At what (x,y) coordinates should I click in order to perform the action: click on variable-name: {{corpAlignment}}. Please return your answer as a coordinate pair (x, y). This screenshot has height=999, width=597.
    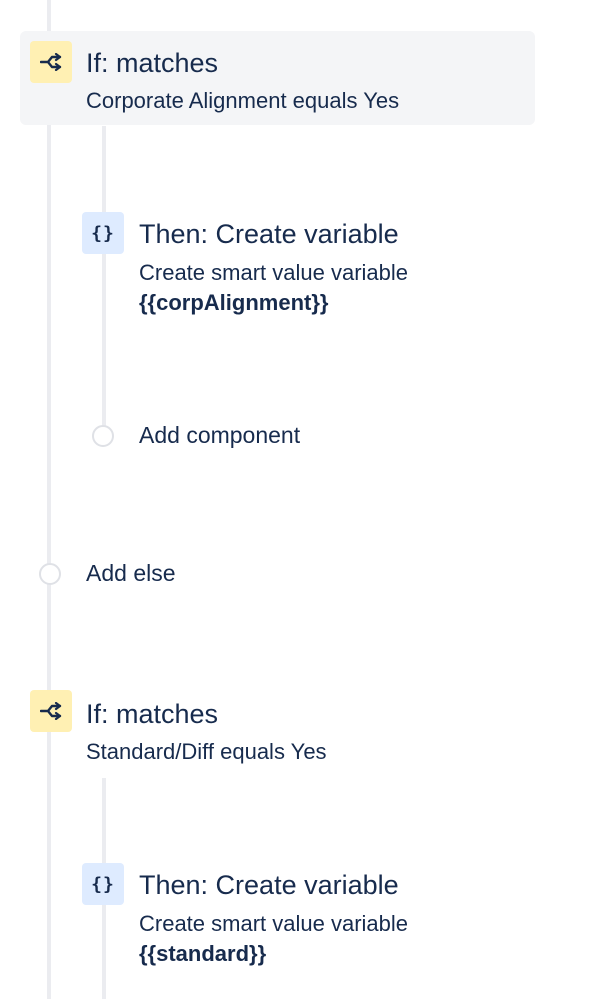
    Looking at the image, I should click on (234, 302).